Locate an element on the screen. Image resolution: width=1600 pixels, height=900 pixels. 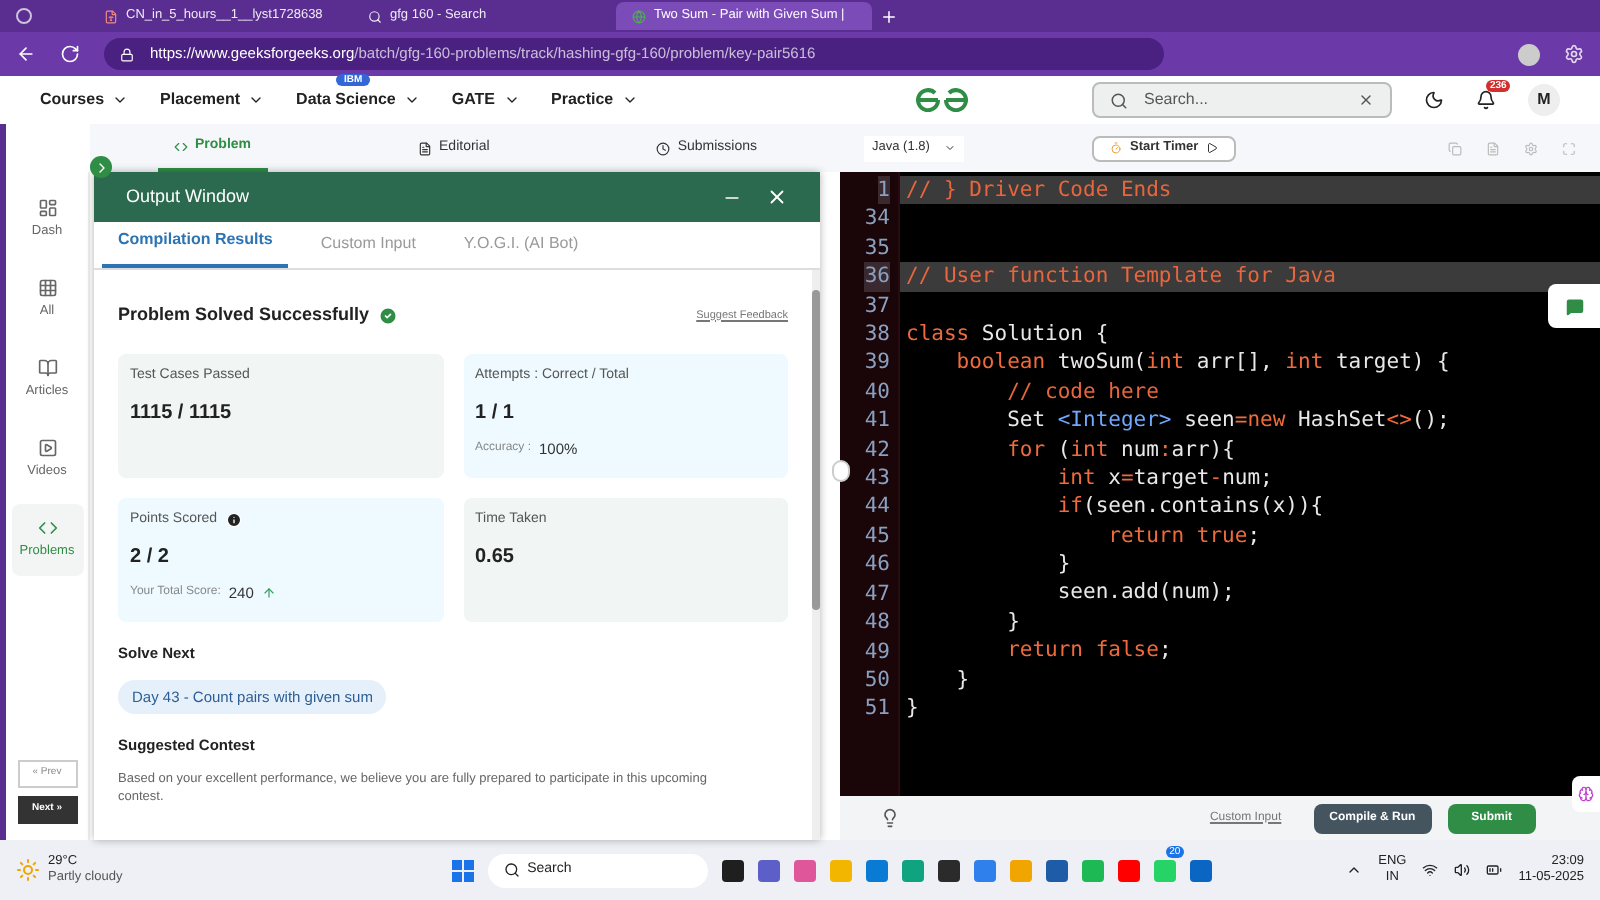
line-number: 41 is located at coordinates (877, 421).